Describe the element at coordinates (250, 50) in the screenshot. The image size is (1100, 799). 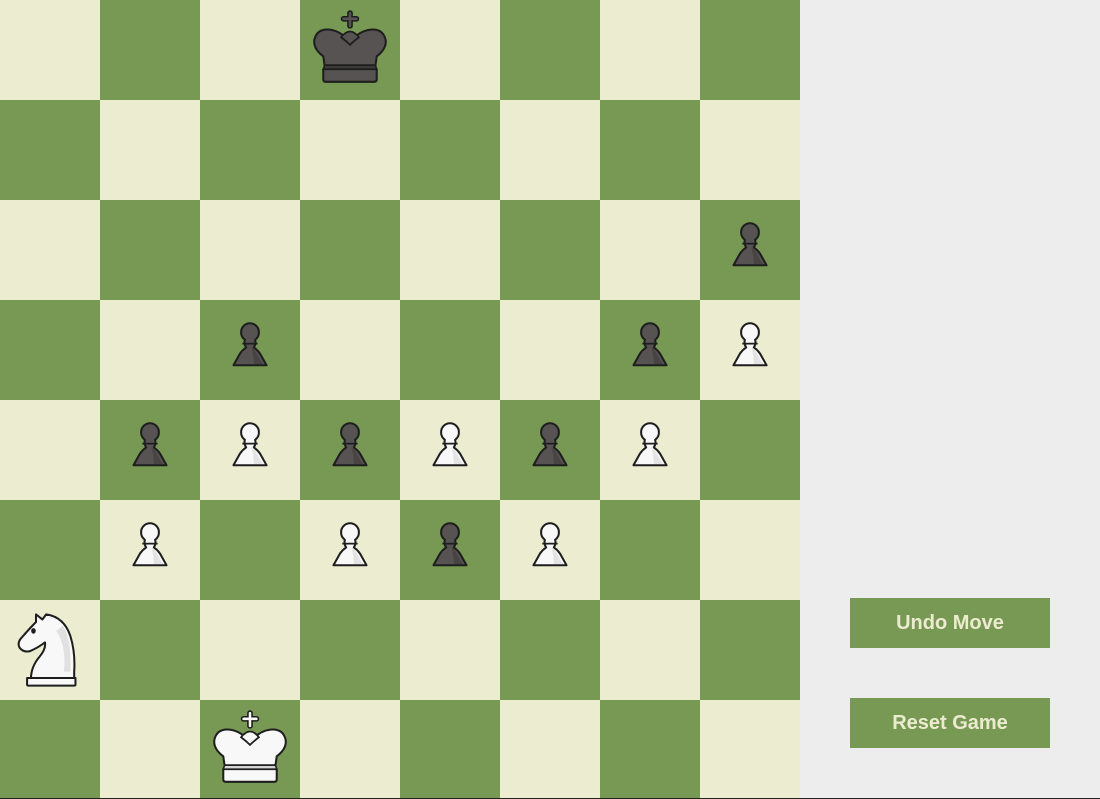
I see `square-c8` at that location.